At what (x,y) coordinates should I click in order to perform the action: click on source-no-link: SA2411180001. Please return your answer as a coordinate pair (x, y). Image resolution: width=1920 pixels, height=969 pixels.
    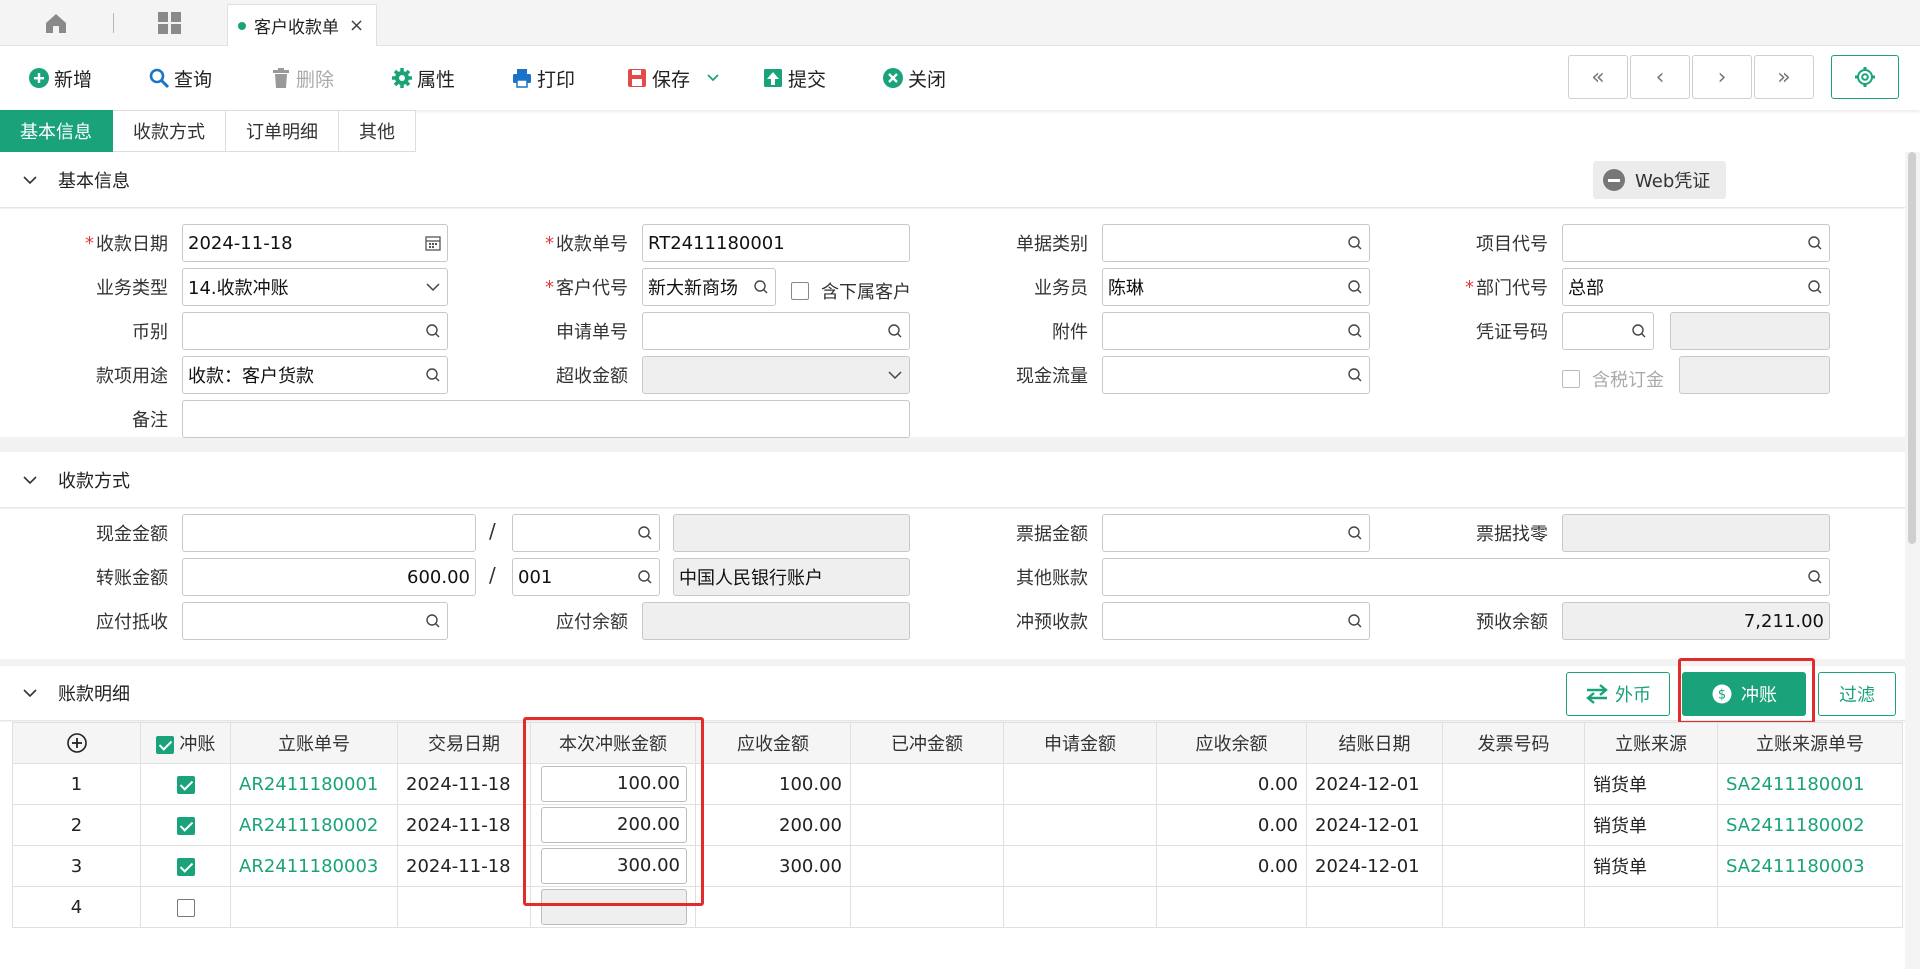
    Looking at the image, I should click on (1795, 784).